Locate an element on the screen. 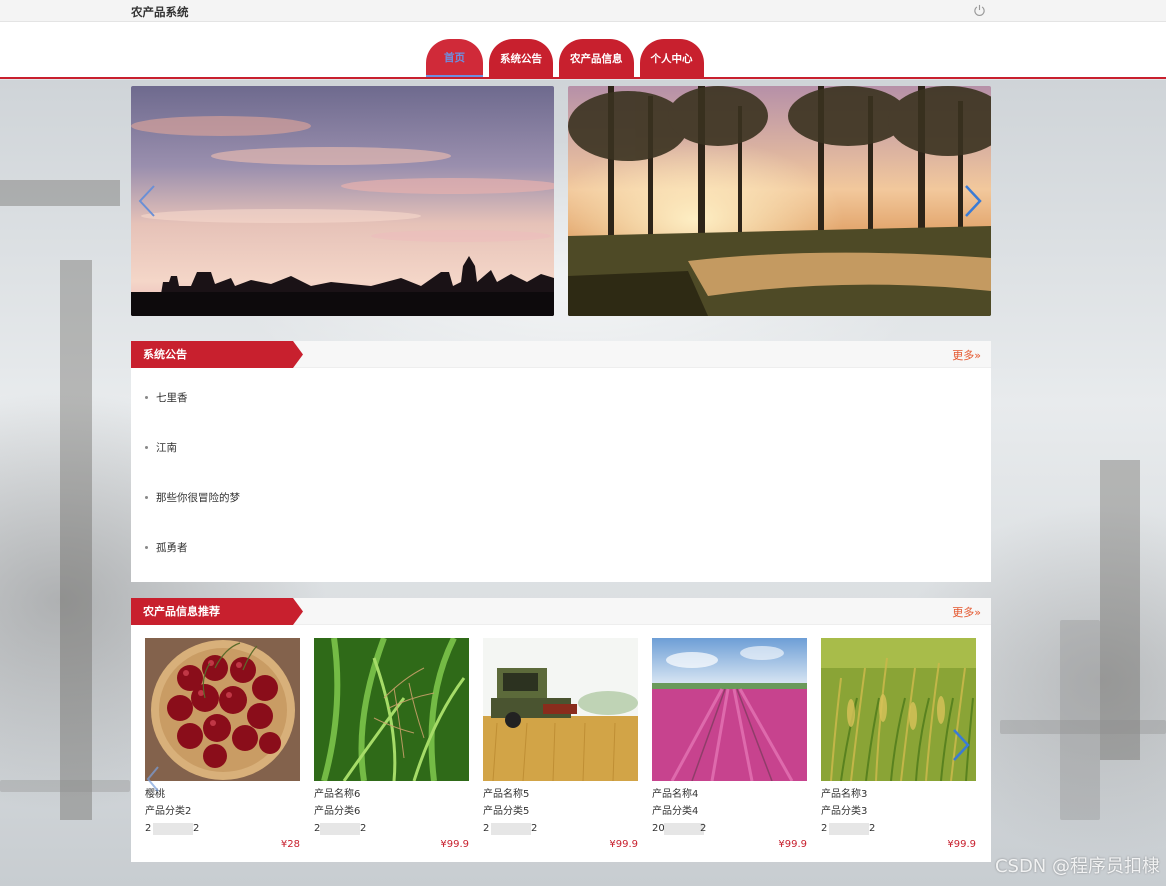 The image size is (1166, 886). list-item: 孤勇者 is located at coordinates (568, 565).